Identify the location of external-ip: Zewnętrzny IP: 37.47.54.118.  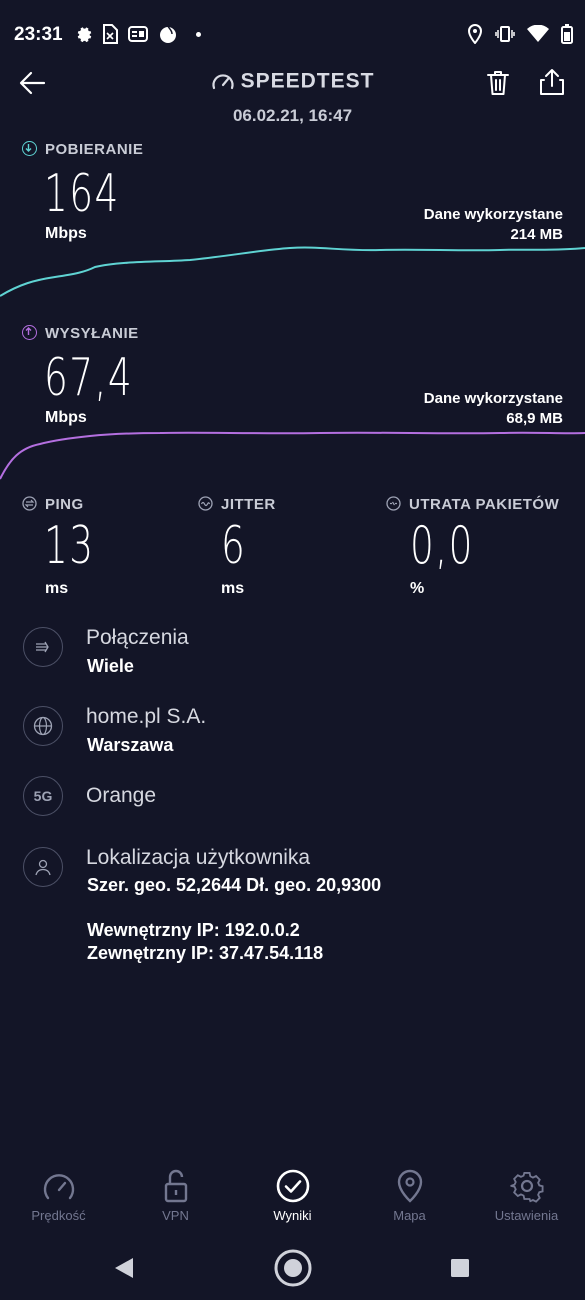
(205, 953).